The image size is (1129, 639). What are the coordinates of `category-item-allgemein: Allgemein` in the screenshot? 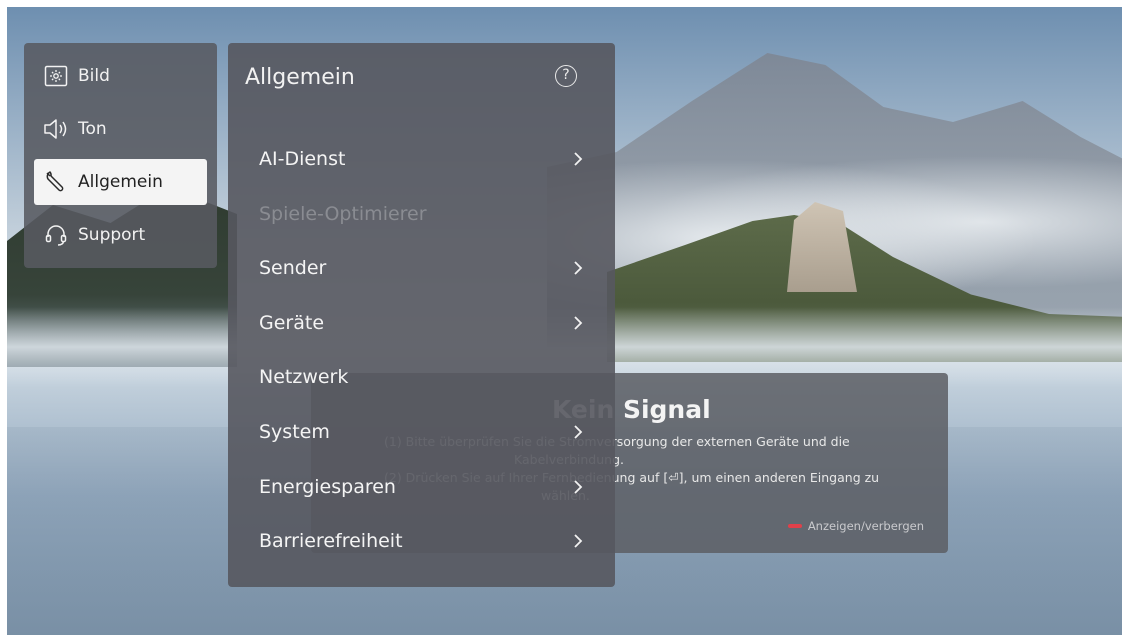 It's located at (120, 182).